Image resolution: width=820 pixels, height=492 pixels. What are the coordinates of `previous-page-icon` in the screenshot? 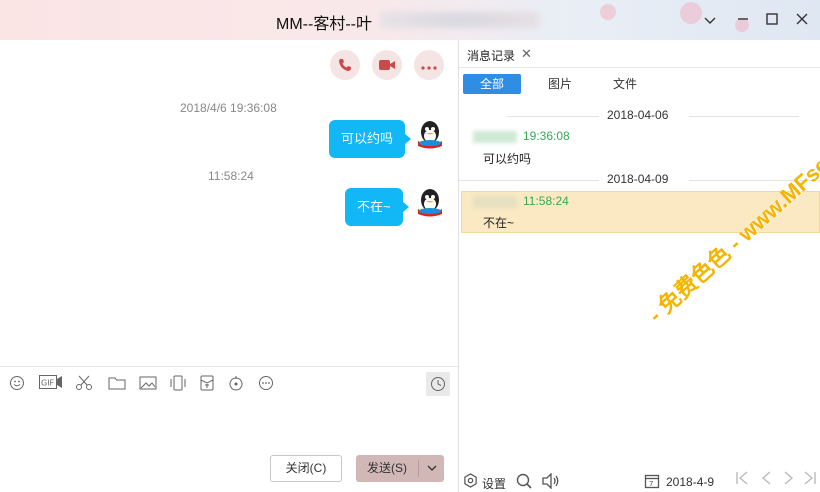 It's located at (766, 480).